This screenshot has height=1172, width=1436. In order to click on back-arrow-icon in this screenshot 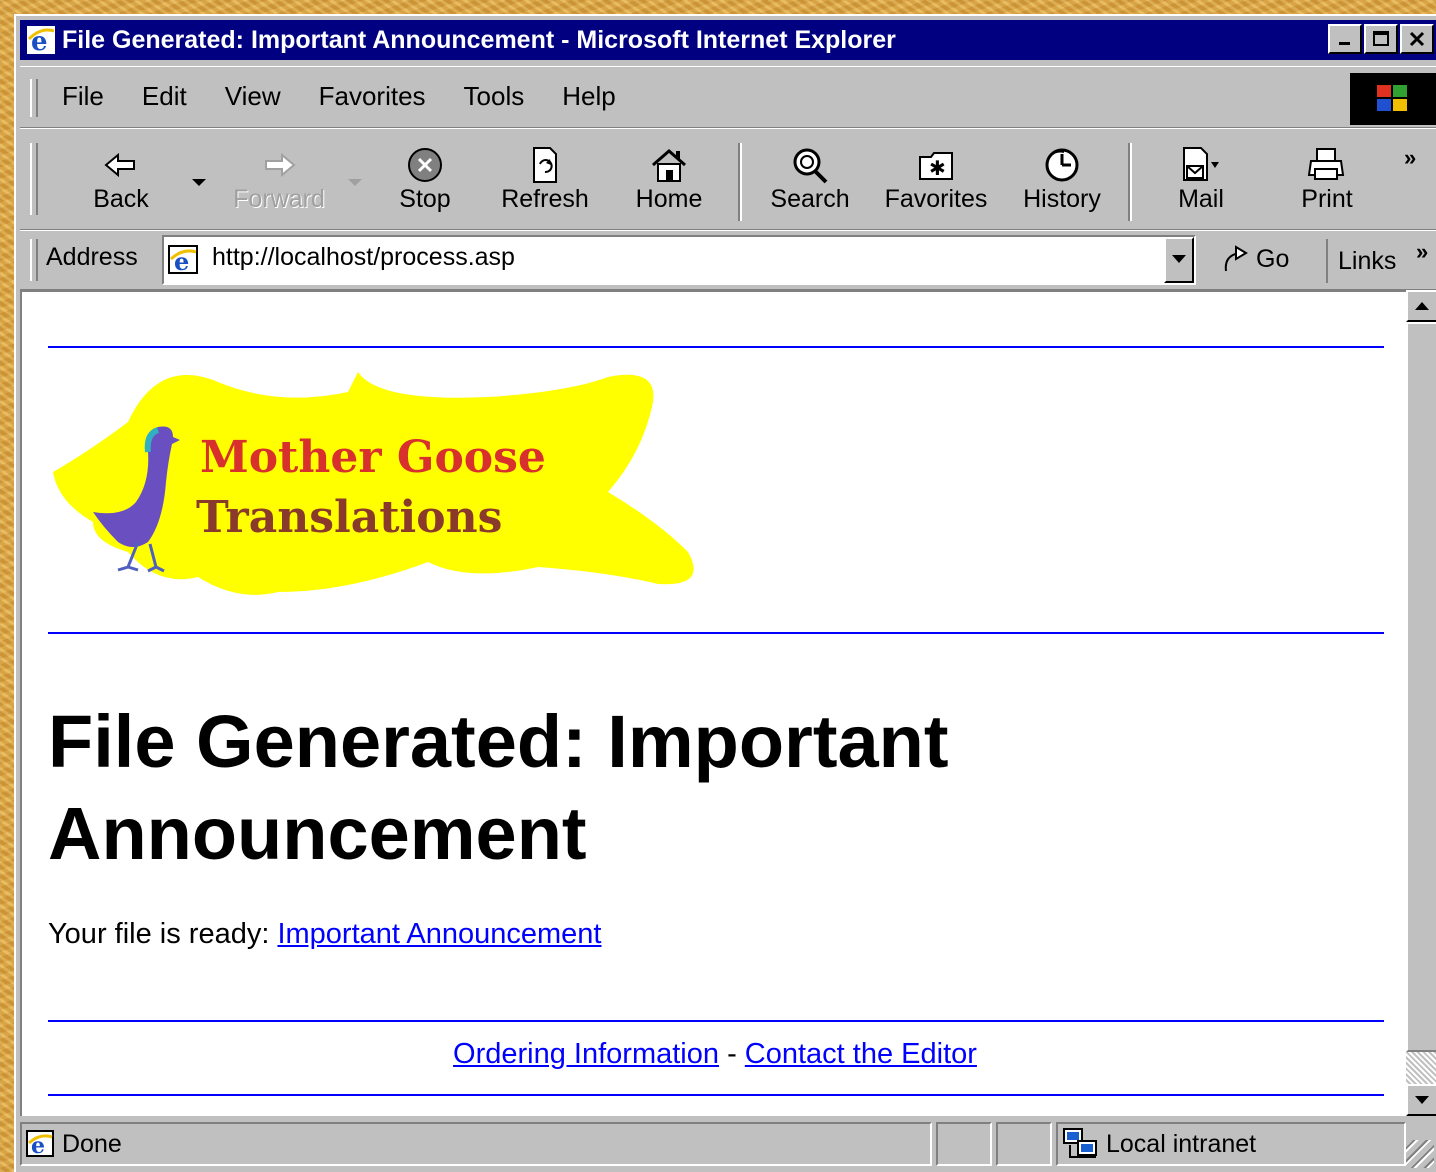, I will do `click(119, 165)`.